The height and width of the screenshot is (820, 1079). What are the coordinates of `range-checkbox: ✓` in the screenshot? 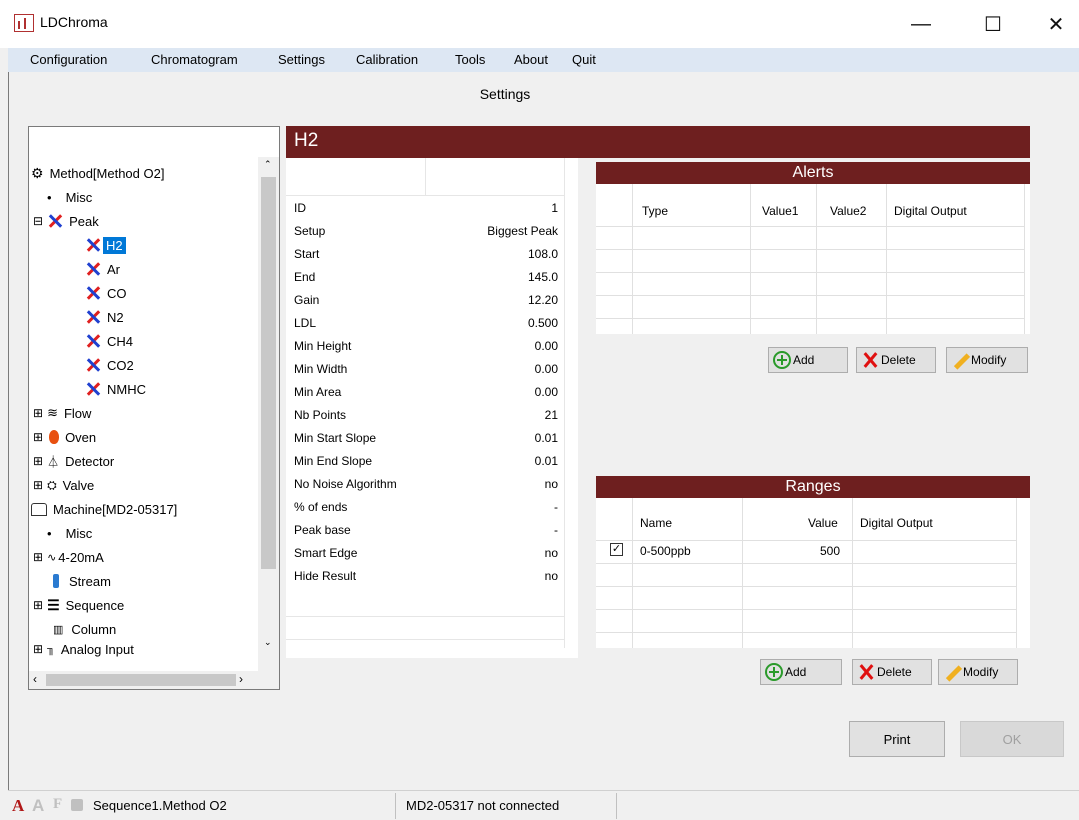 It's located at (616, 549).